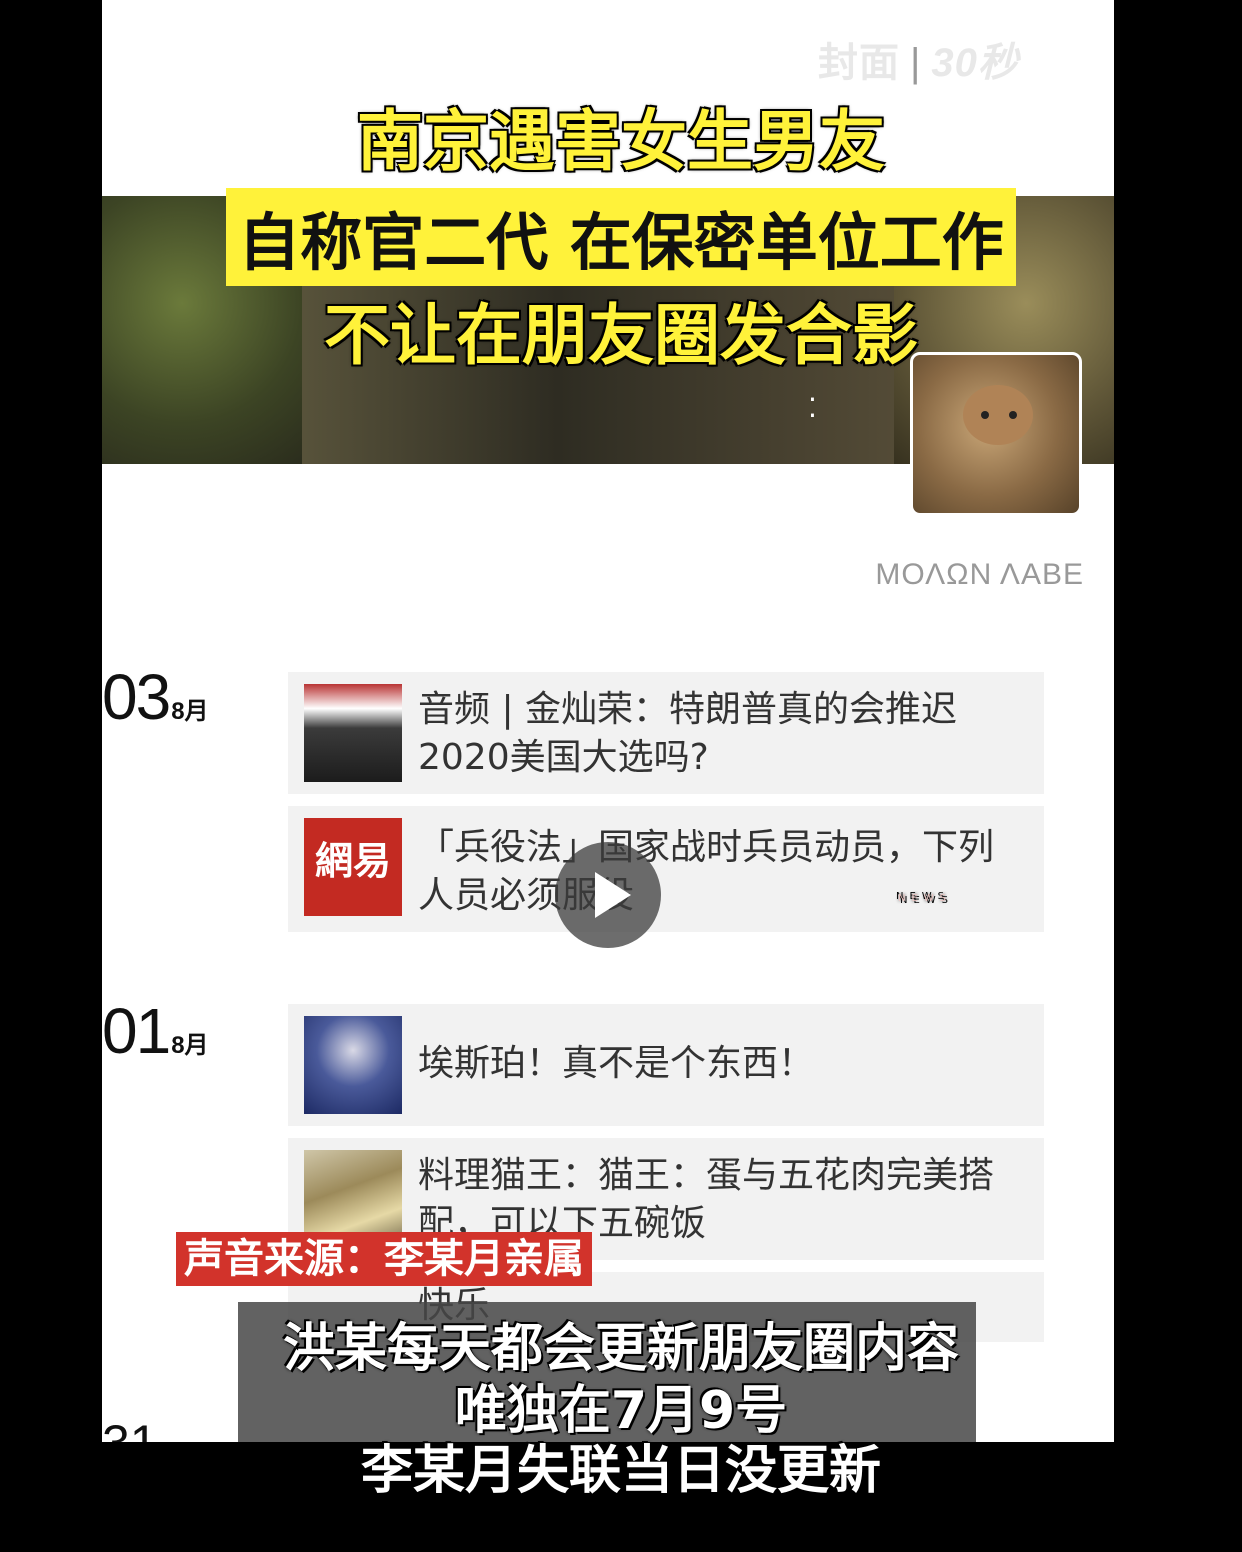 The width and height of the screenshot is (1242, 1552). I want to click on feed-post: 網易 NEWS 「兵役法」国家战时兵员动员，下列人员必须服役, so click(666, 869).